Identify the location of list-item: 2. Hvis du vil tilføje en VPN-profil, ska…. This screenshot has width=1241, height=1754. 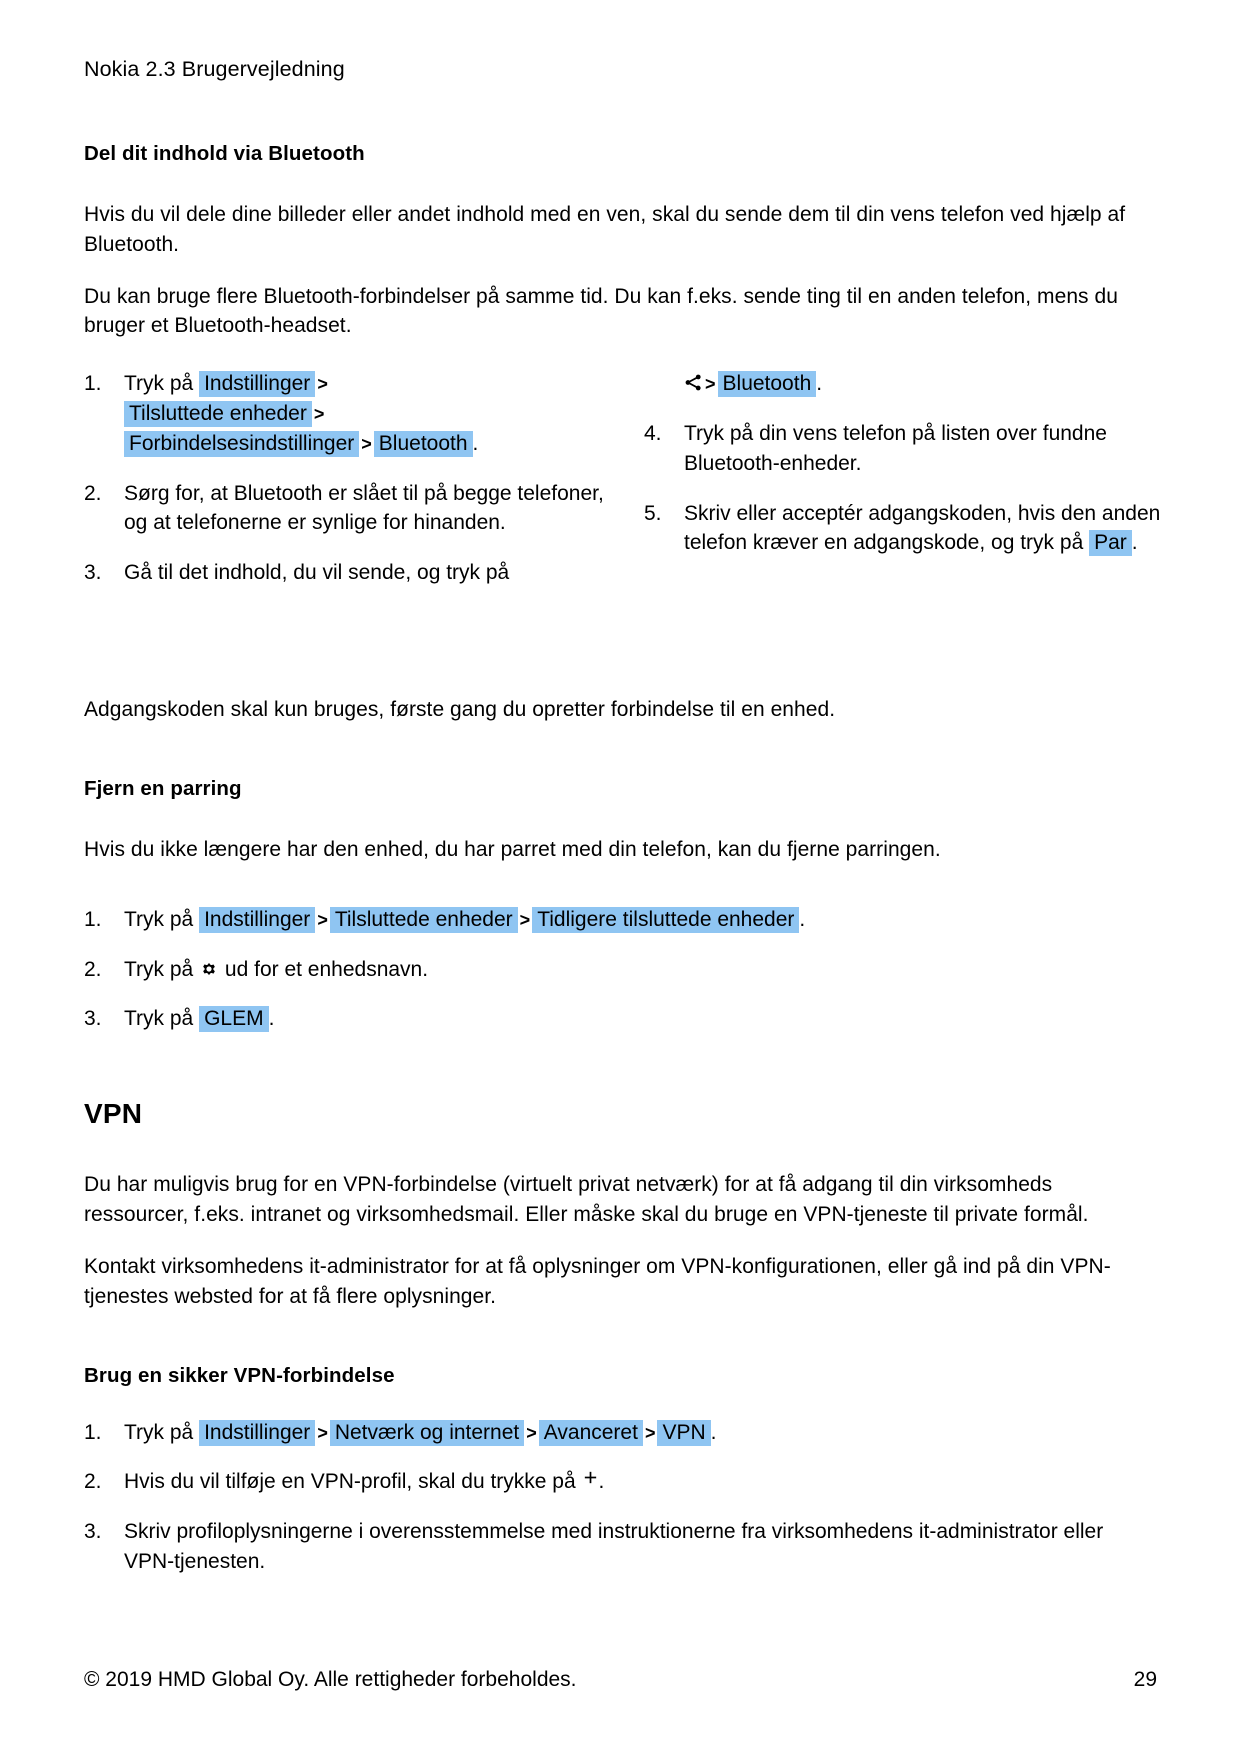
(620, 1482).